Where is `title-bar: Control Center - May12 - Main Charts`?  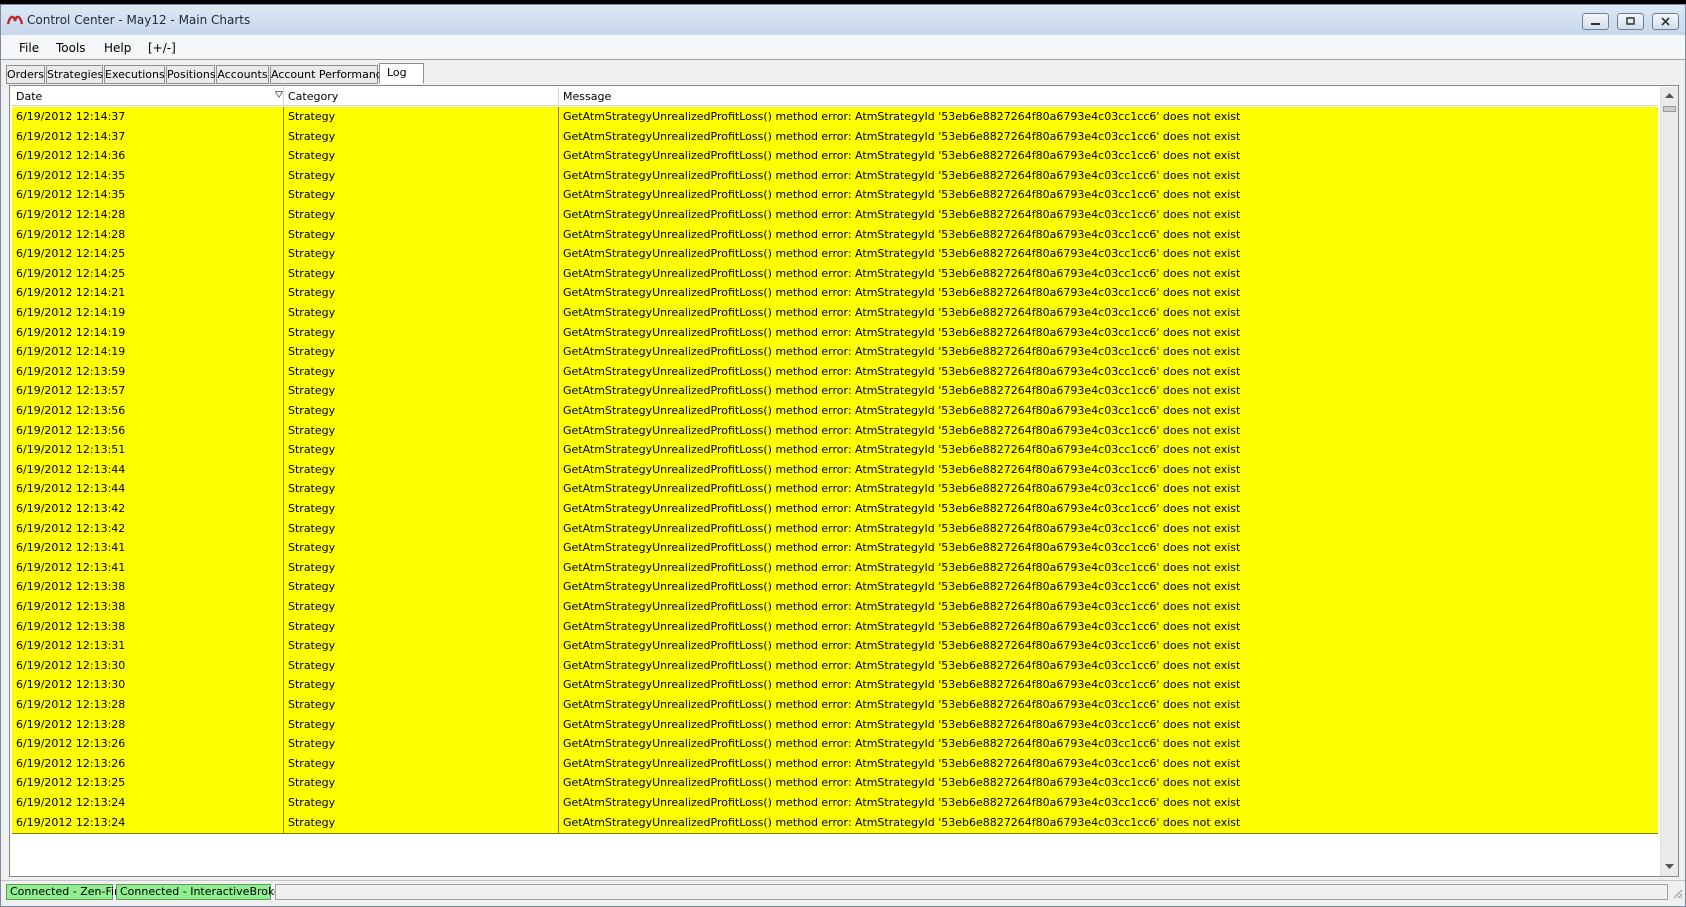
title-bar: Control Center - May12 - Main Charts is located at coordinates (843, 20).